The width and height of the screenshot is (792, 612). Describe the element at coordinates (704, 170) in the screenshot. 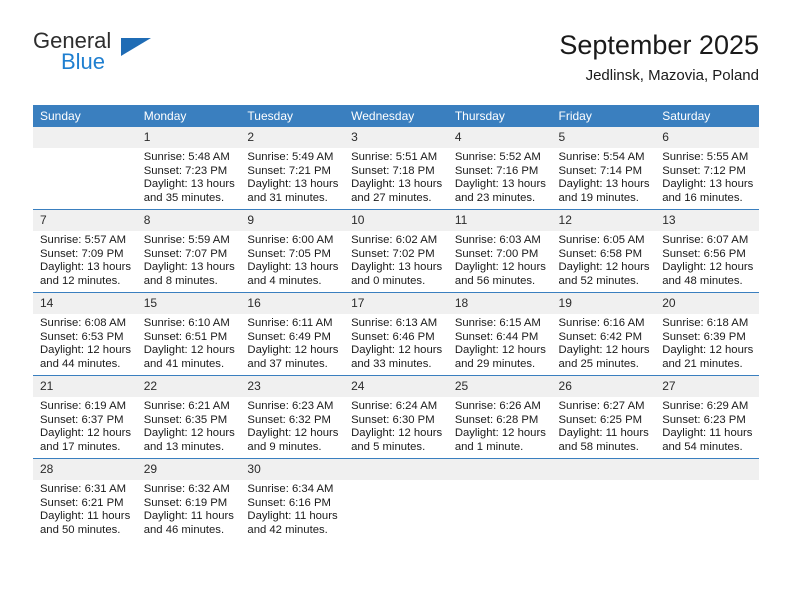

I see `sunset-text: Sunset: 7:12 PM` at that location.